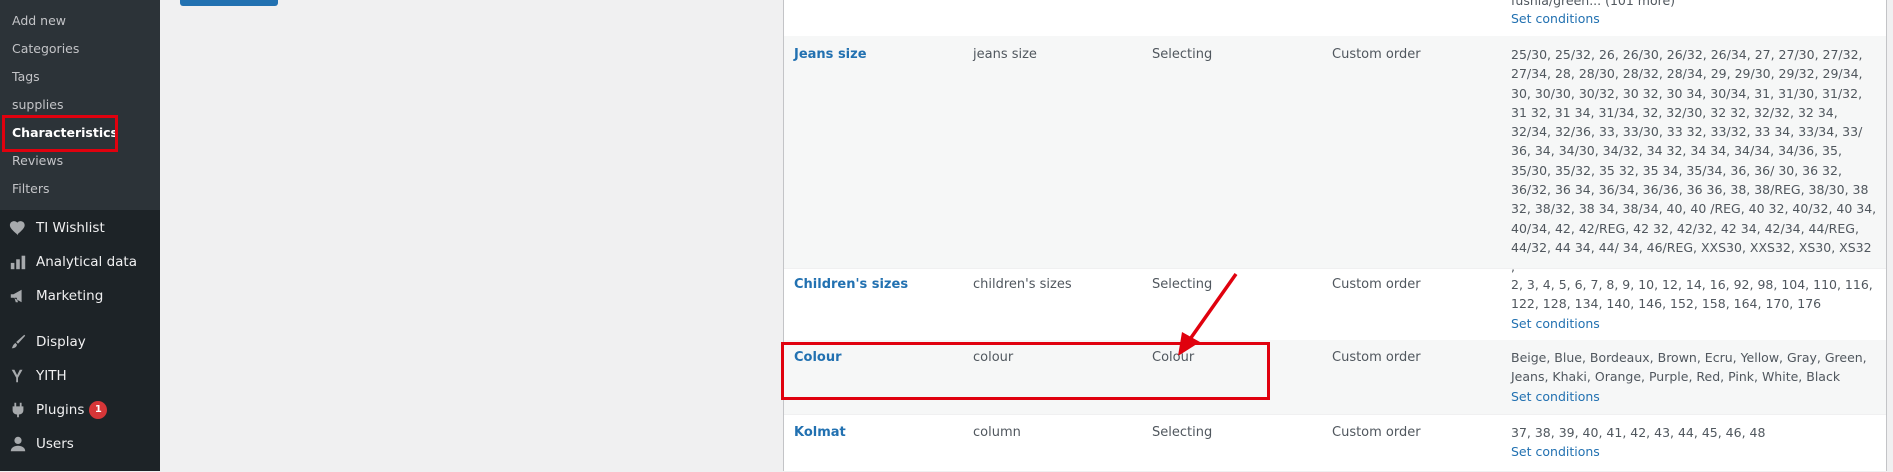 The width and height of the screenshot is (1893, 472). Describe the element at coordinates (18, 444) in the screenshot. I see `user-icon` at that location.